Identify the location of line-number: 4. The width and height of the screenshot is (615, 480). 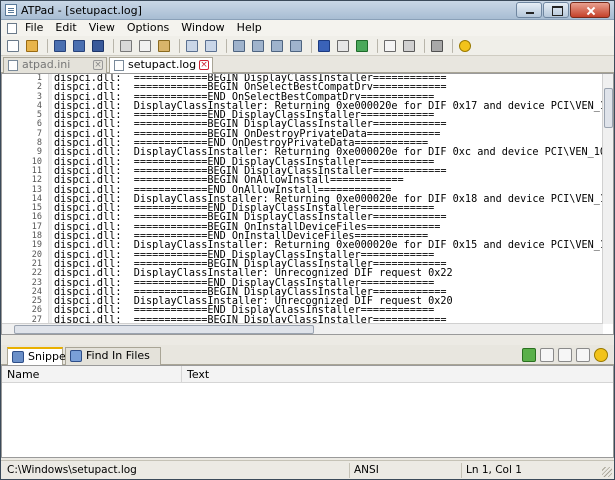
(39, 105).